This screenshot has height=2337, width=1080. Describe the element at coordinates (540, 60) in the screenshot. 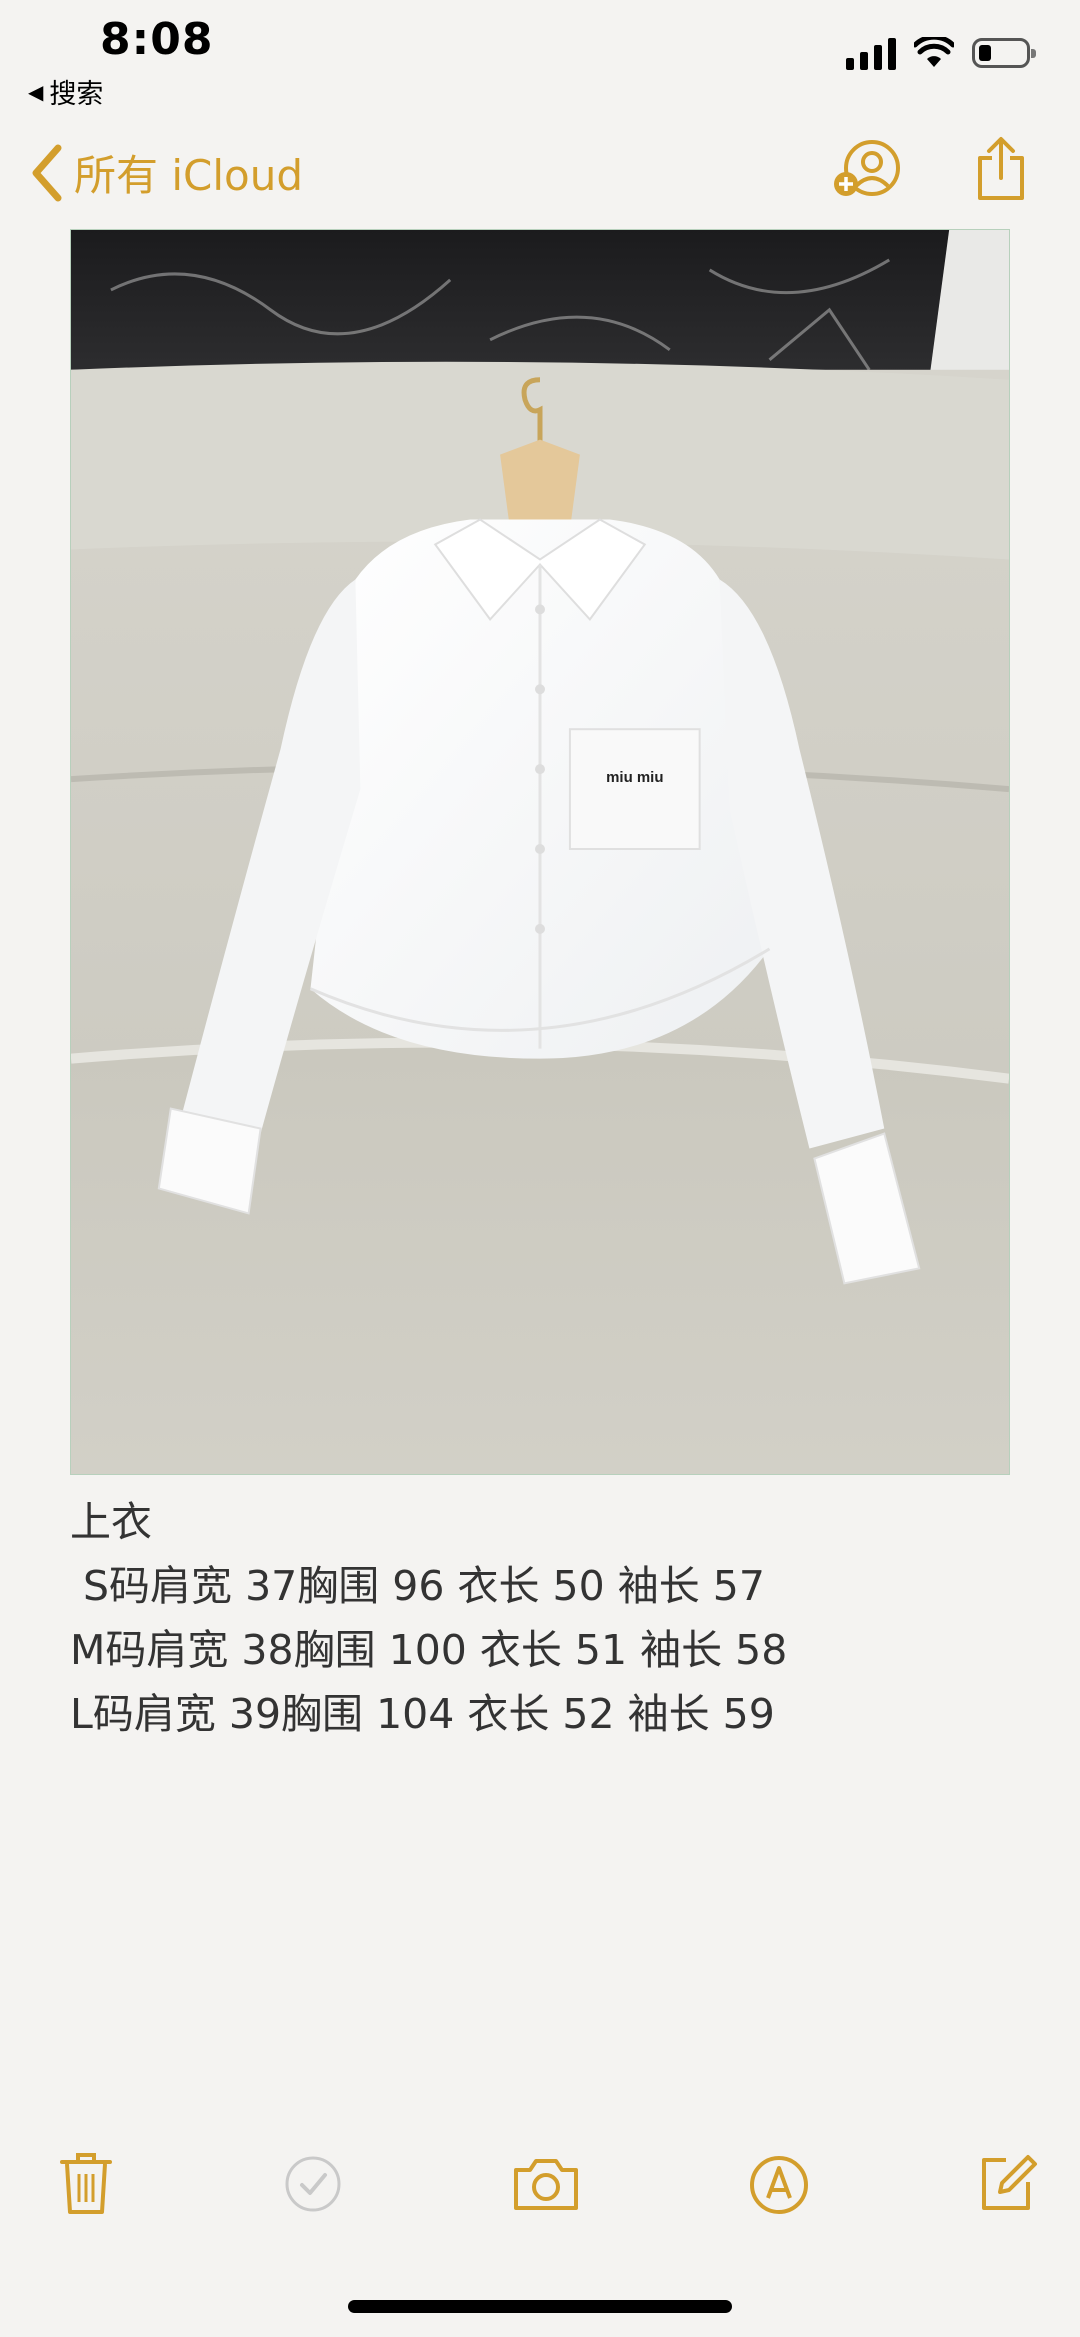

I see `status-bar: 8:08 ◀ 搜索` at that location.